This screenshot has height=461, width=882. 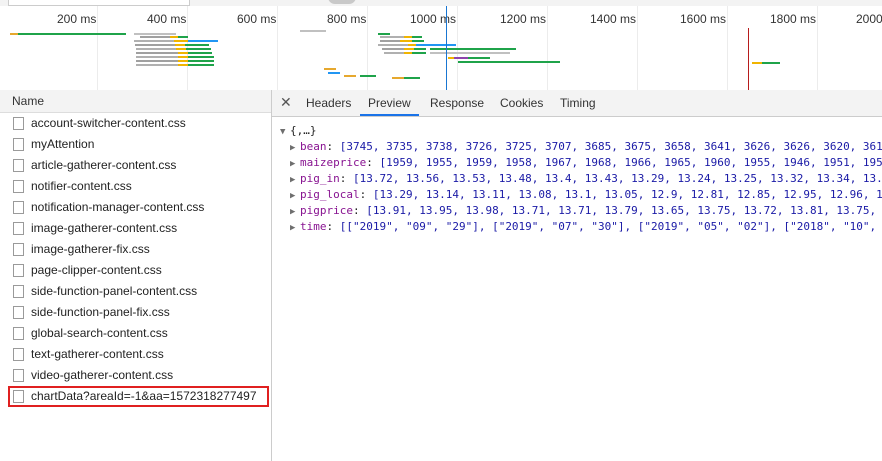 I want to click on request-row: page-clipper-content.css, so click(x=135, y=270).